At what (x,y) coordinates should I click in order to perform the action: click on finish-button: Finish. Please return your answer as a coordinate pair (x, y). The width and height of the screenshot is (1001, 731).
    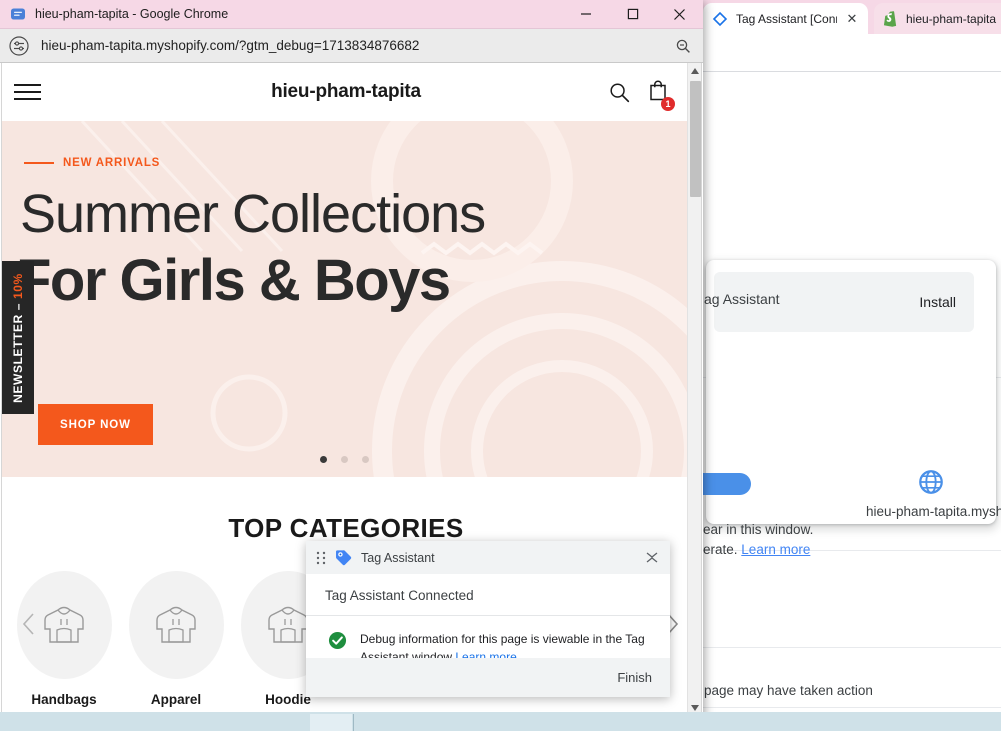
    Looking at the image, I should click on (634, 677).